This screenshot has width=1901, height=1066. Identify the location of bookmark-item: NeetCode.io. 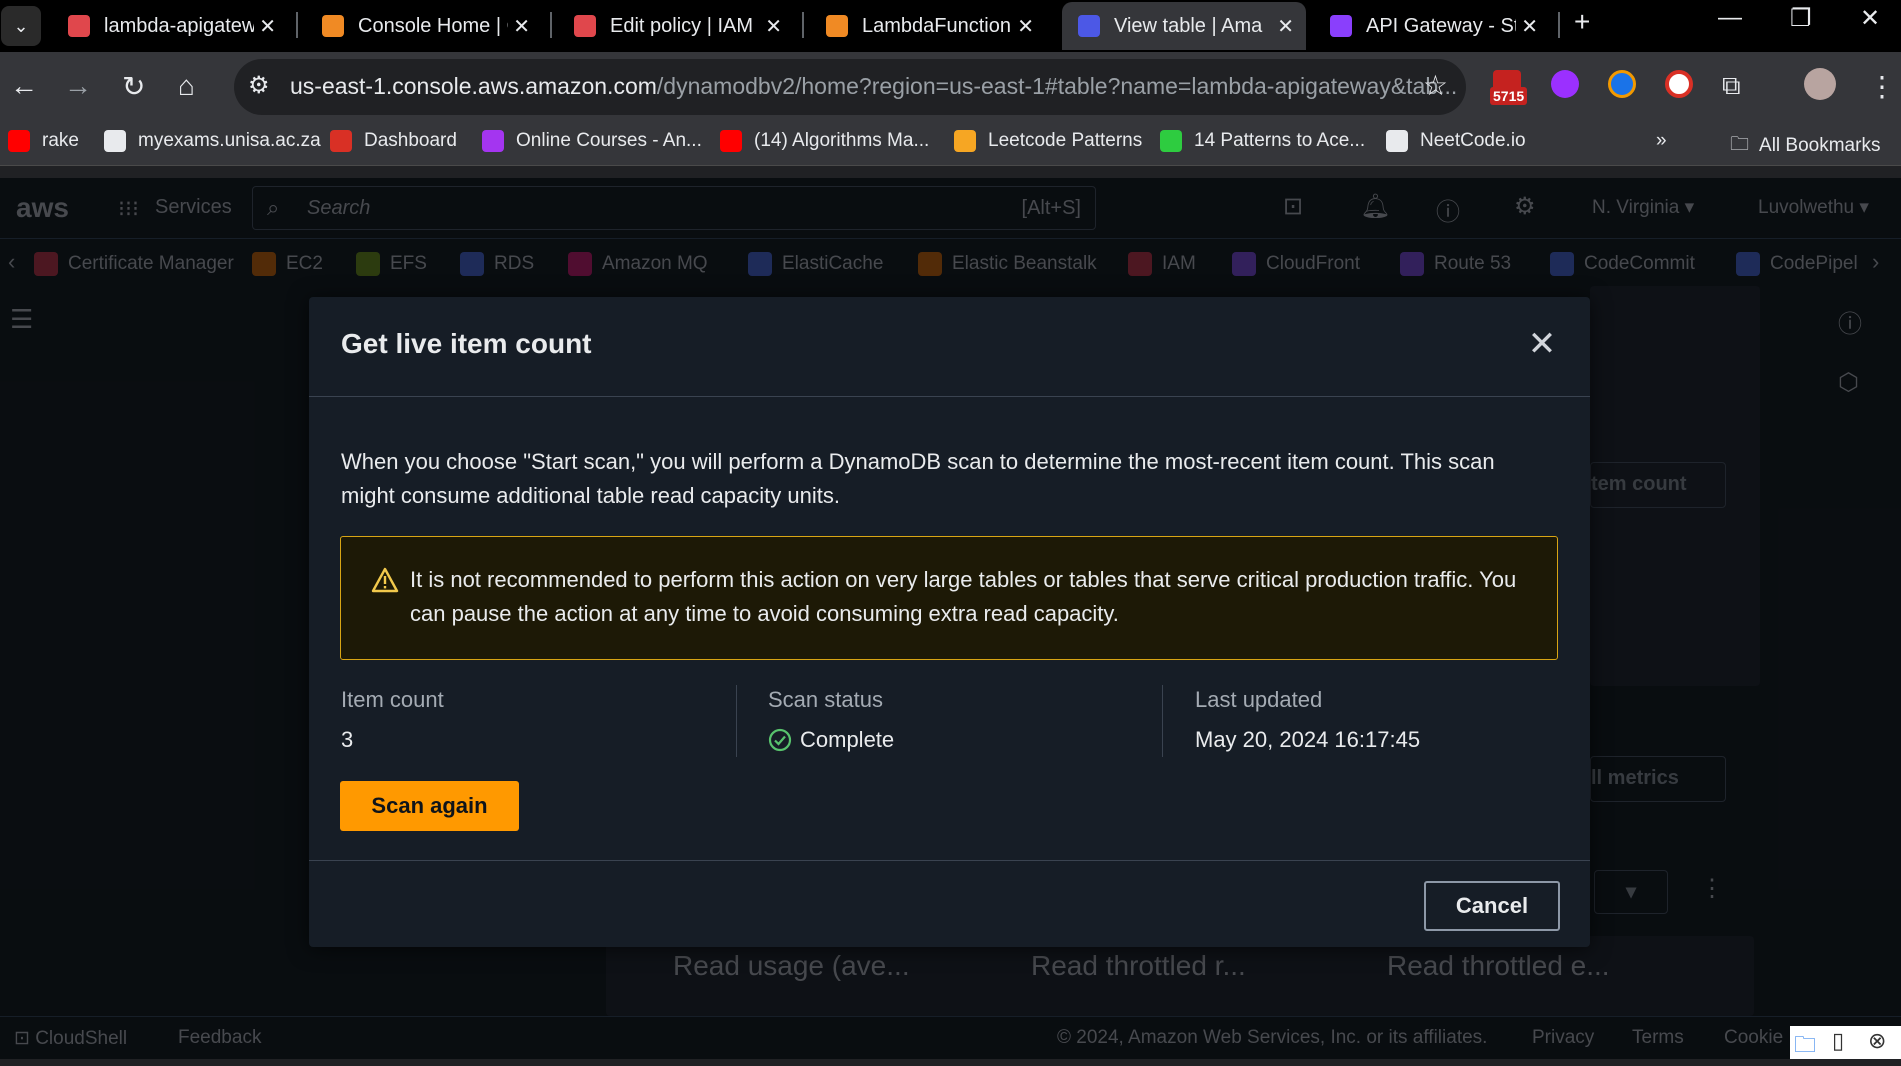
(1456, 141).